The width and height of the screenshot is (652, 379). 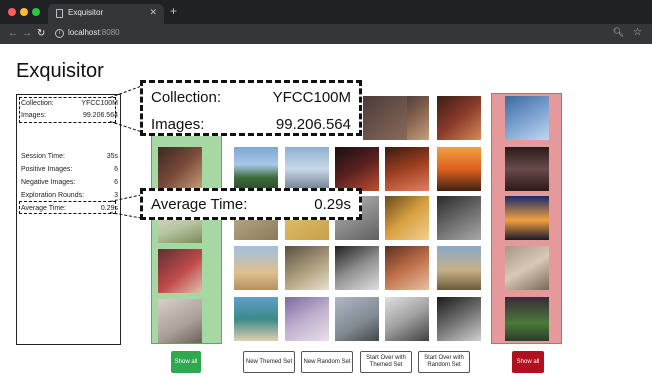 I want to click on stat-label: Negative Images:, so click(x=48, y=182).